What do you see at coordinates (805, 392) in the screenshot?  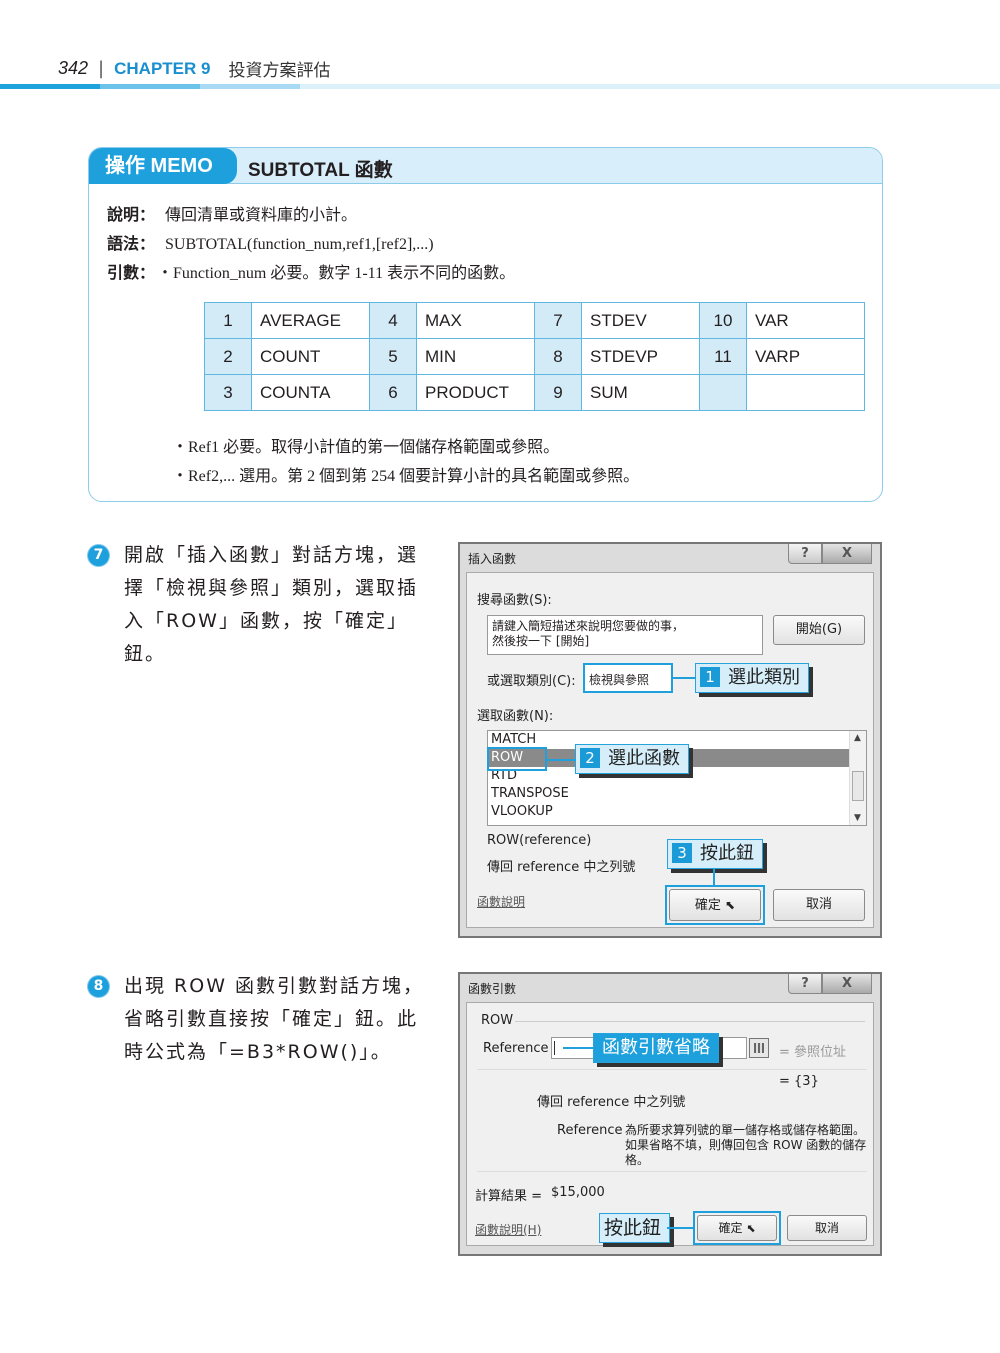 I see `function-name-cell` at bounding box center [805, 392].